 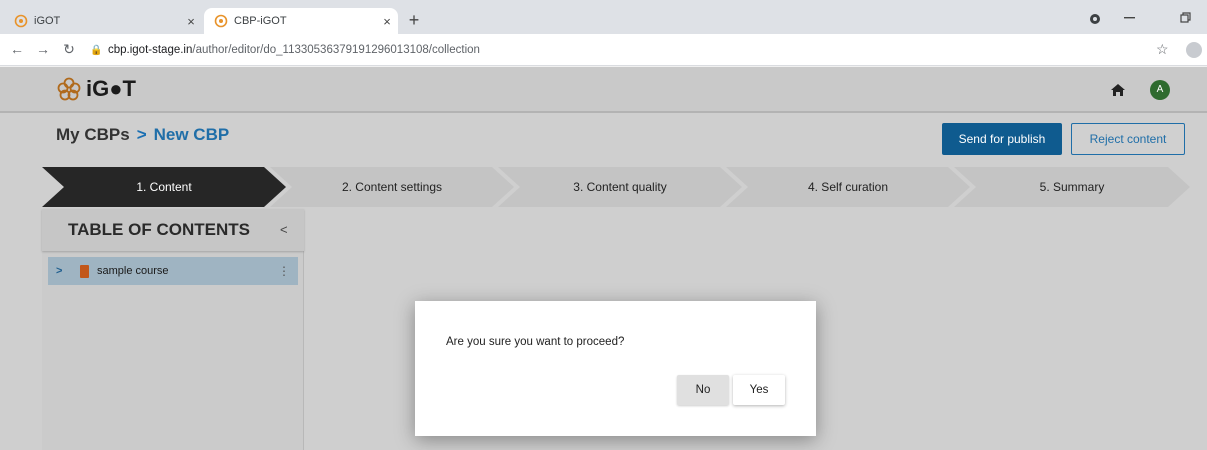 What do you see at coordinates (703, 390) in the screenshot?
I see `no-button: No` at bounding box center [703, 390].